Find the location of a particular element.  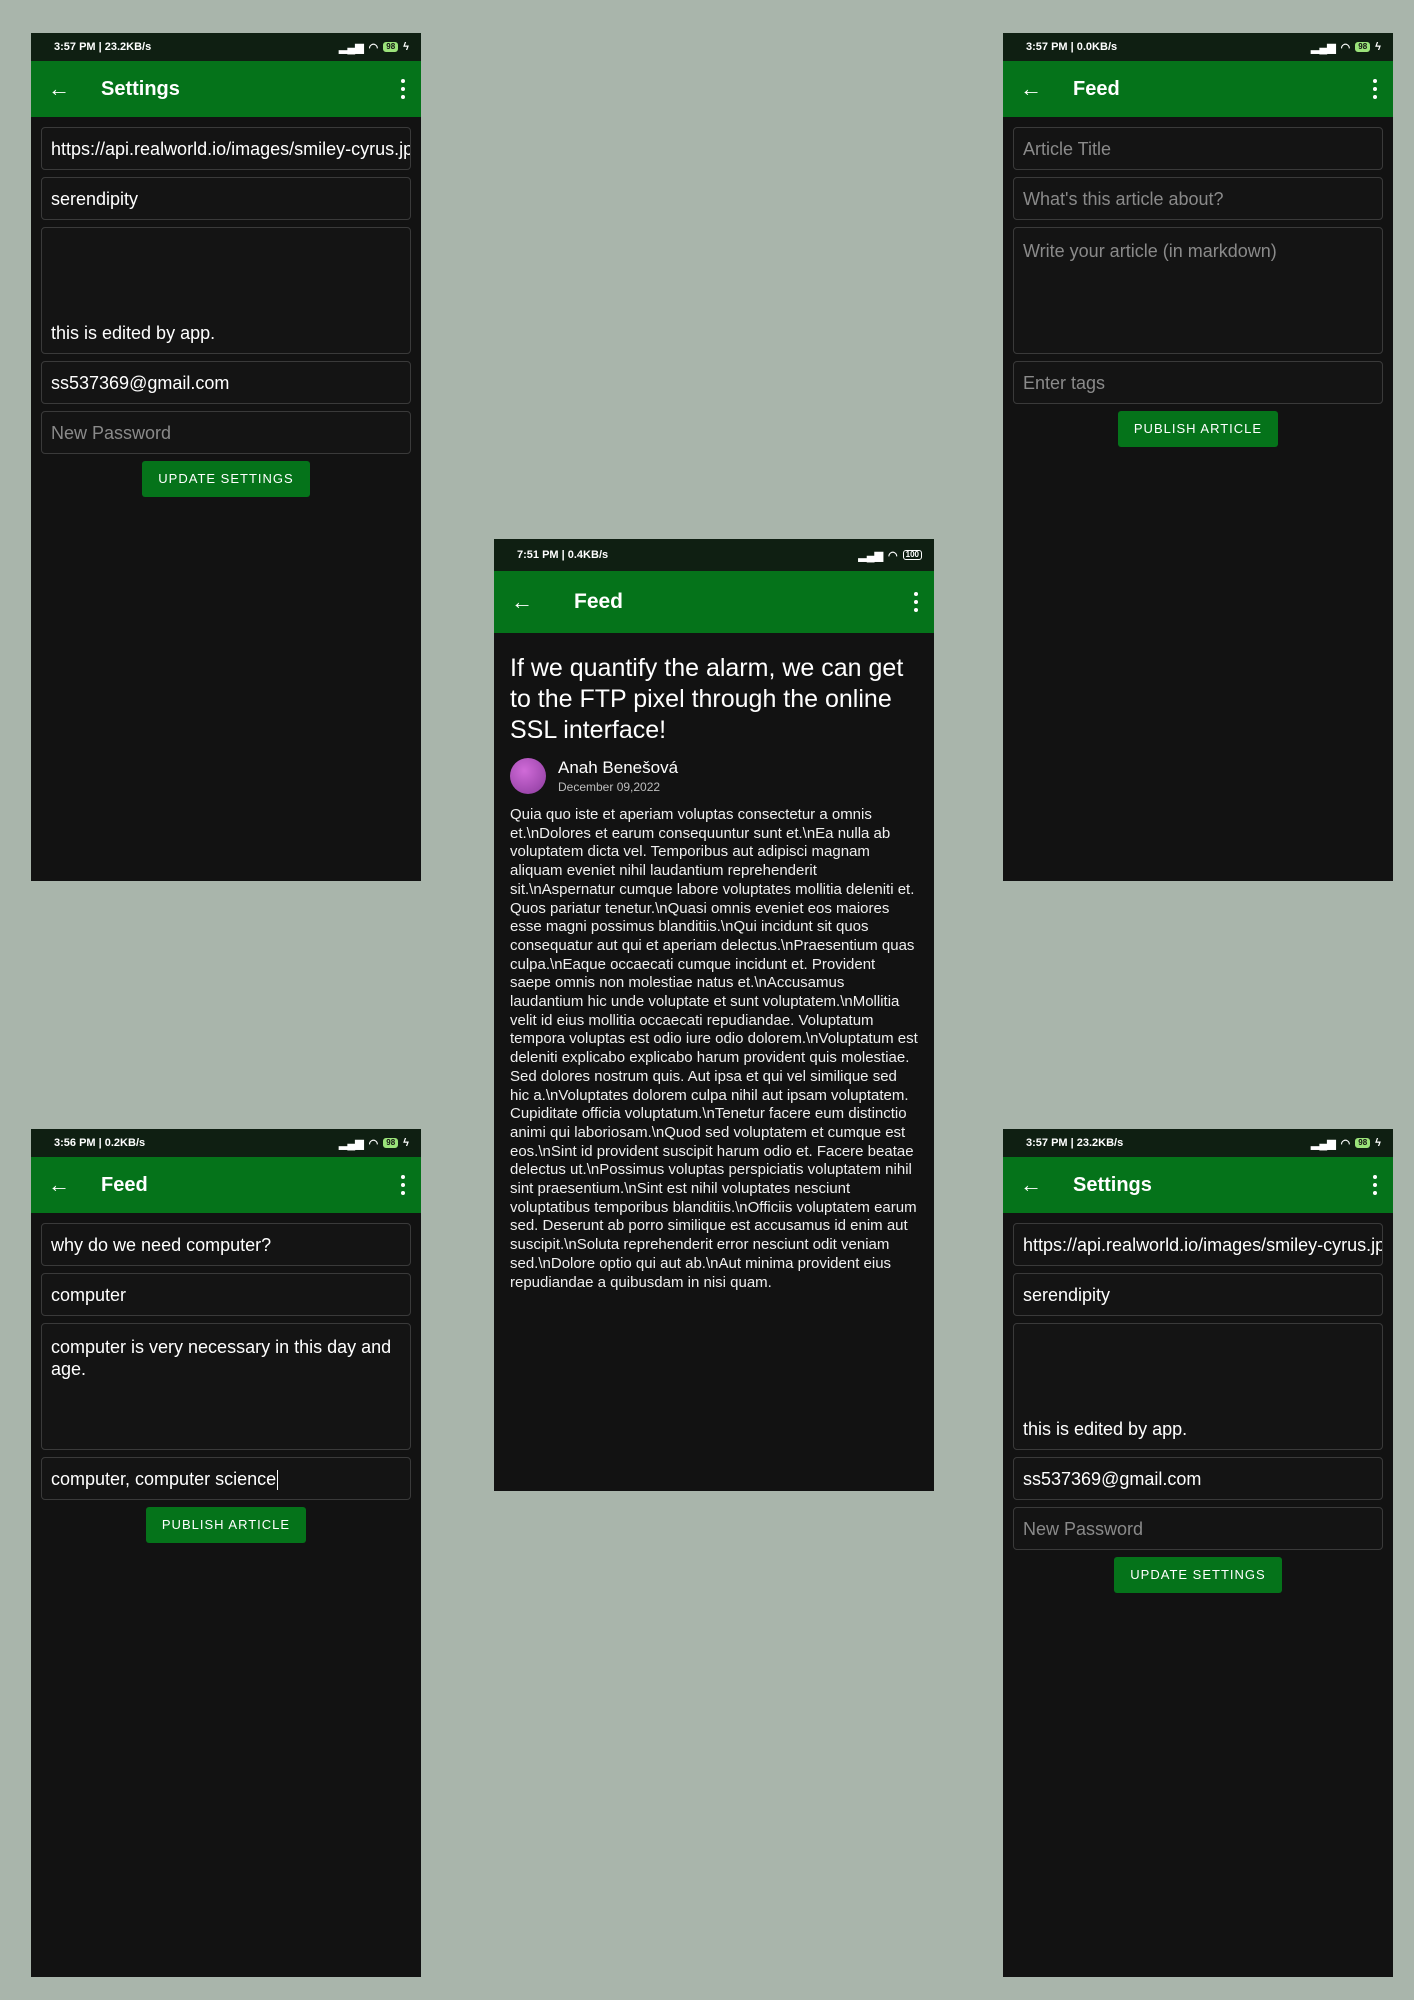

article-date: December 09,2022 is located at coordinates (609, 787).